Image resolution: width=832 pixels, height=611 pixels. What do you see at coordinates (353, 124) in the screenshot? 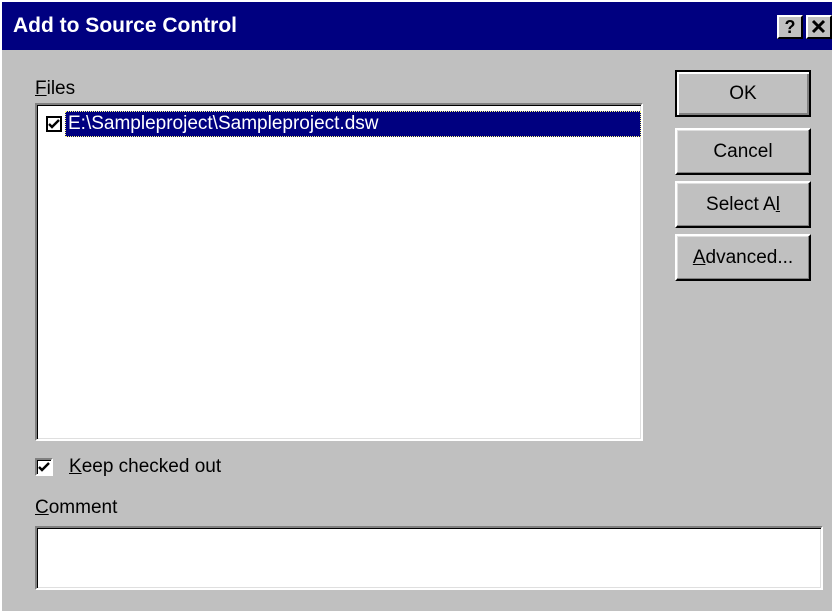
I see `file-path: E:\Sampleproject\Sampleproject.dsw` at bounding box center [353, 124].